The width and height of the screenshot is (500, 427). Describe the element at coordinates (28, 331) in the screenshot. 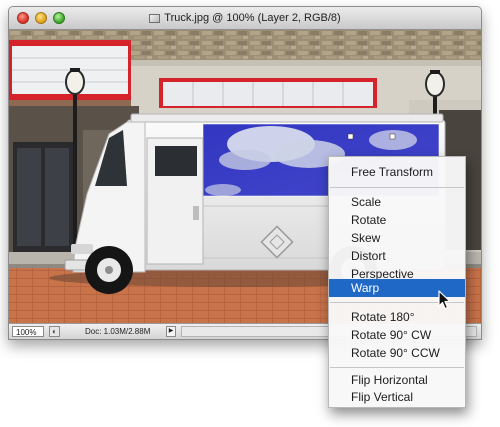

I see `zoom-level-field: 100%` at that location.